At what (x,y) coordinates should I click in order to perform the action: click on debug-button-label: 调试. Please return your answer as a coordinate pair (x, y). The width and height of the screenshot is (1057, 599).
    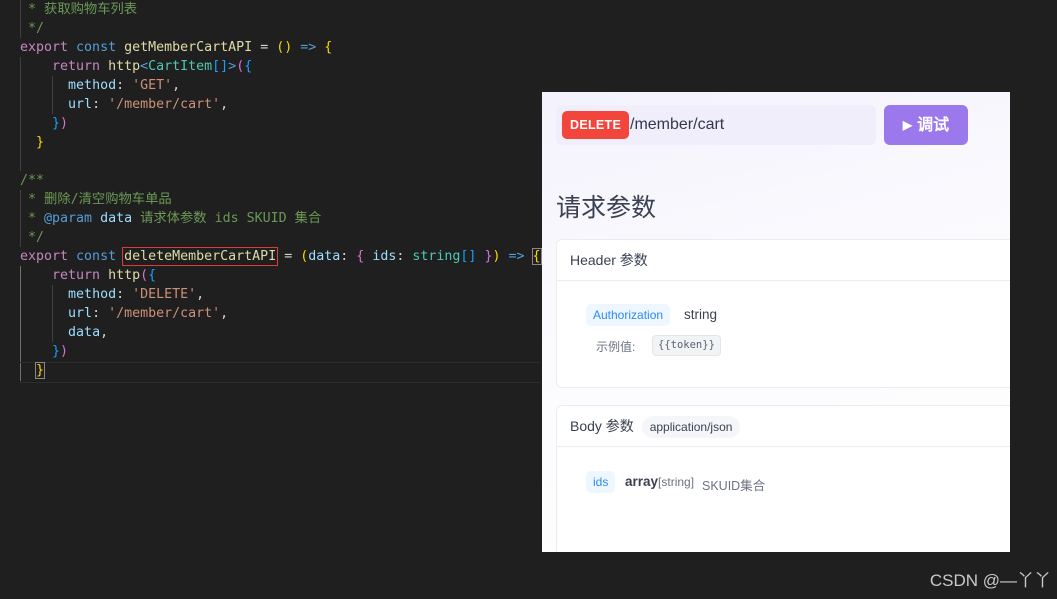
    Looking at the image, I should click on (933, 125).